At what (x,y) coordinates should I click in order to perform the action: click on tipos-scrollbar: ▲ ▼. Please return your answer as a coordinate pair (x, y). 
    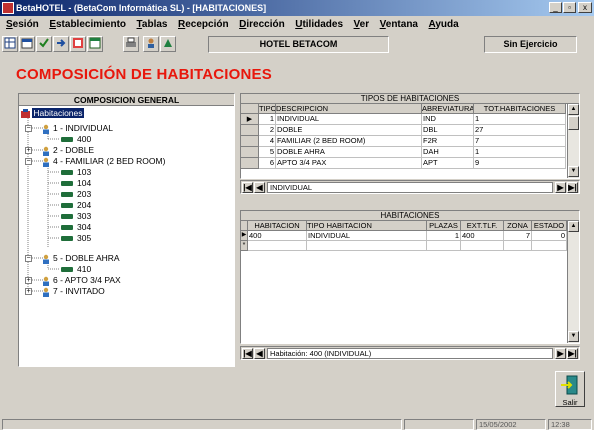
    Looking at the image, I should click on (573, 141).